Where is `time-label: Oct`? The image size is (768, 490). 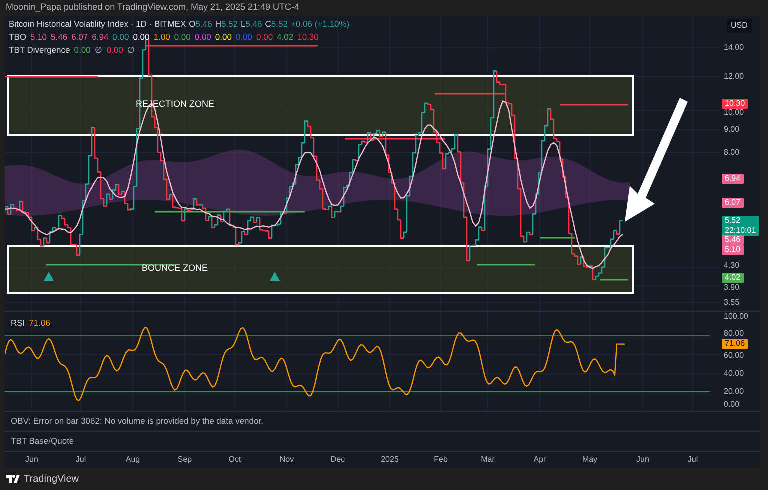 time-label: Oct is located at coordinates (235, 460).